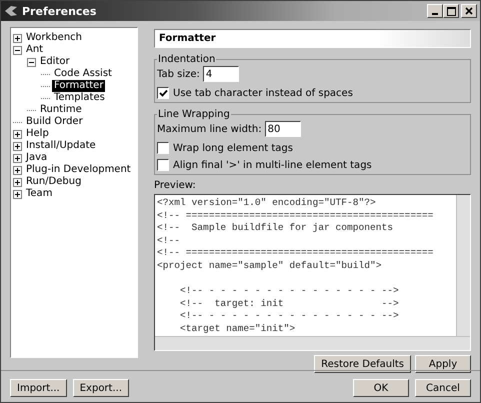 This screenshot has height=403, width=481. What do you see at coordinates (272, 165) in the screenshot?
I see `checkbox-label: Align final '>' in multi-line element tags` at bounding box center [272, 165].